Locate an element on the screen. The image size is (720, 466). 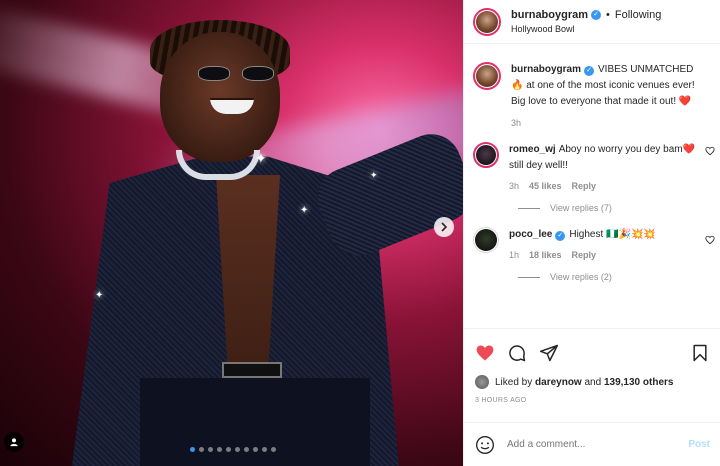
comment-likes: 45 likes is located at coordinates (545, 186).